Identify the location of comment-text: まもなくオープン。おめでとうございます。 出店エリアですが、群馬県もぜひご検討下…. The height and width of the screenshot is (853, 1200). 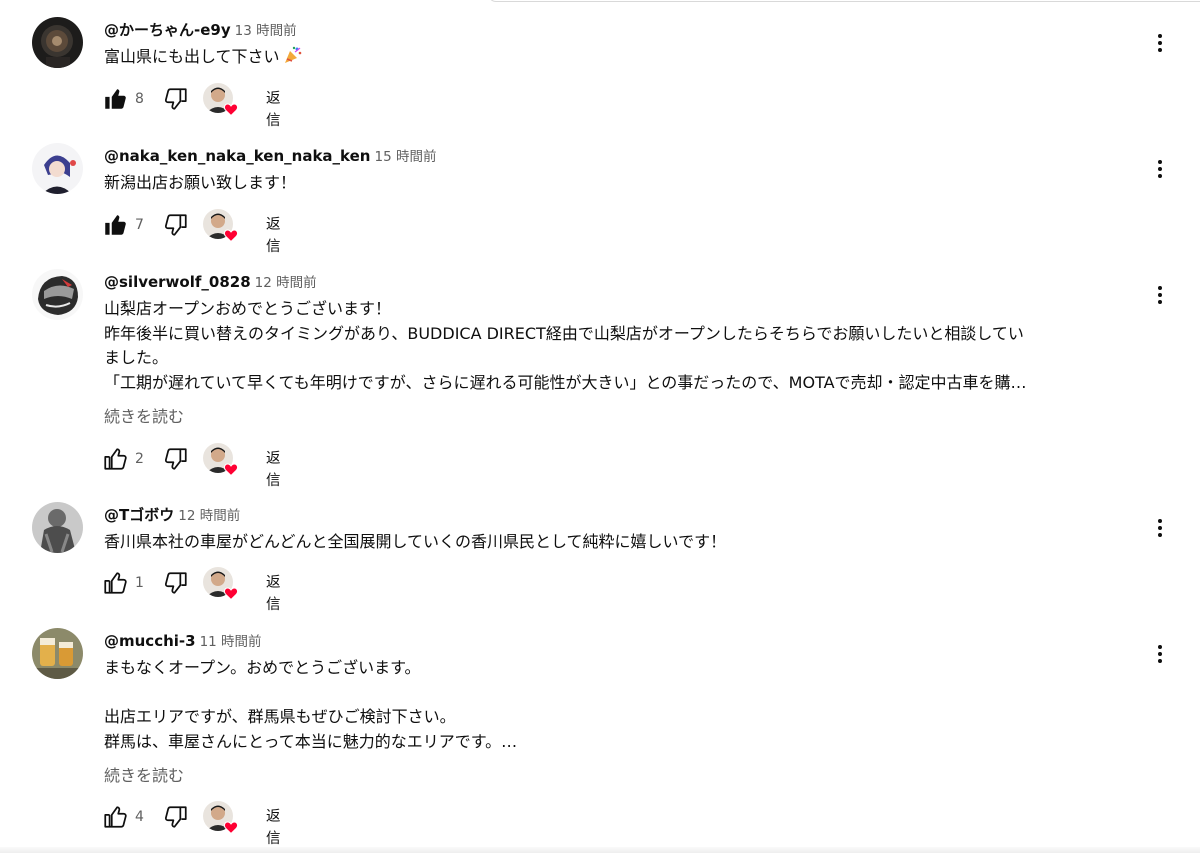
(619, 705).